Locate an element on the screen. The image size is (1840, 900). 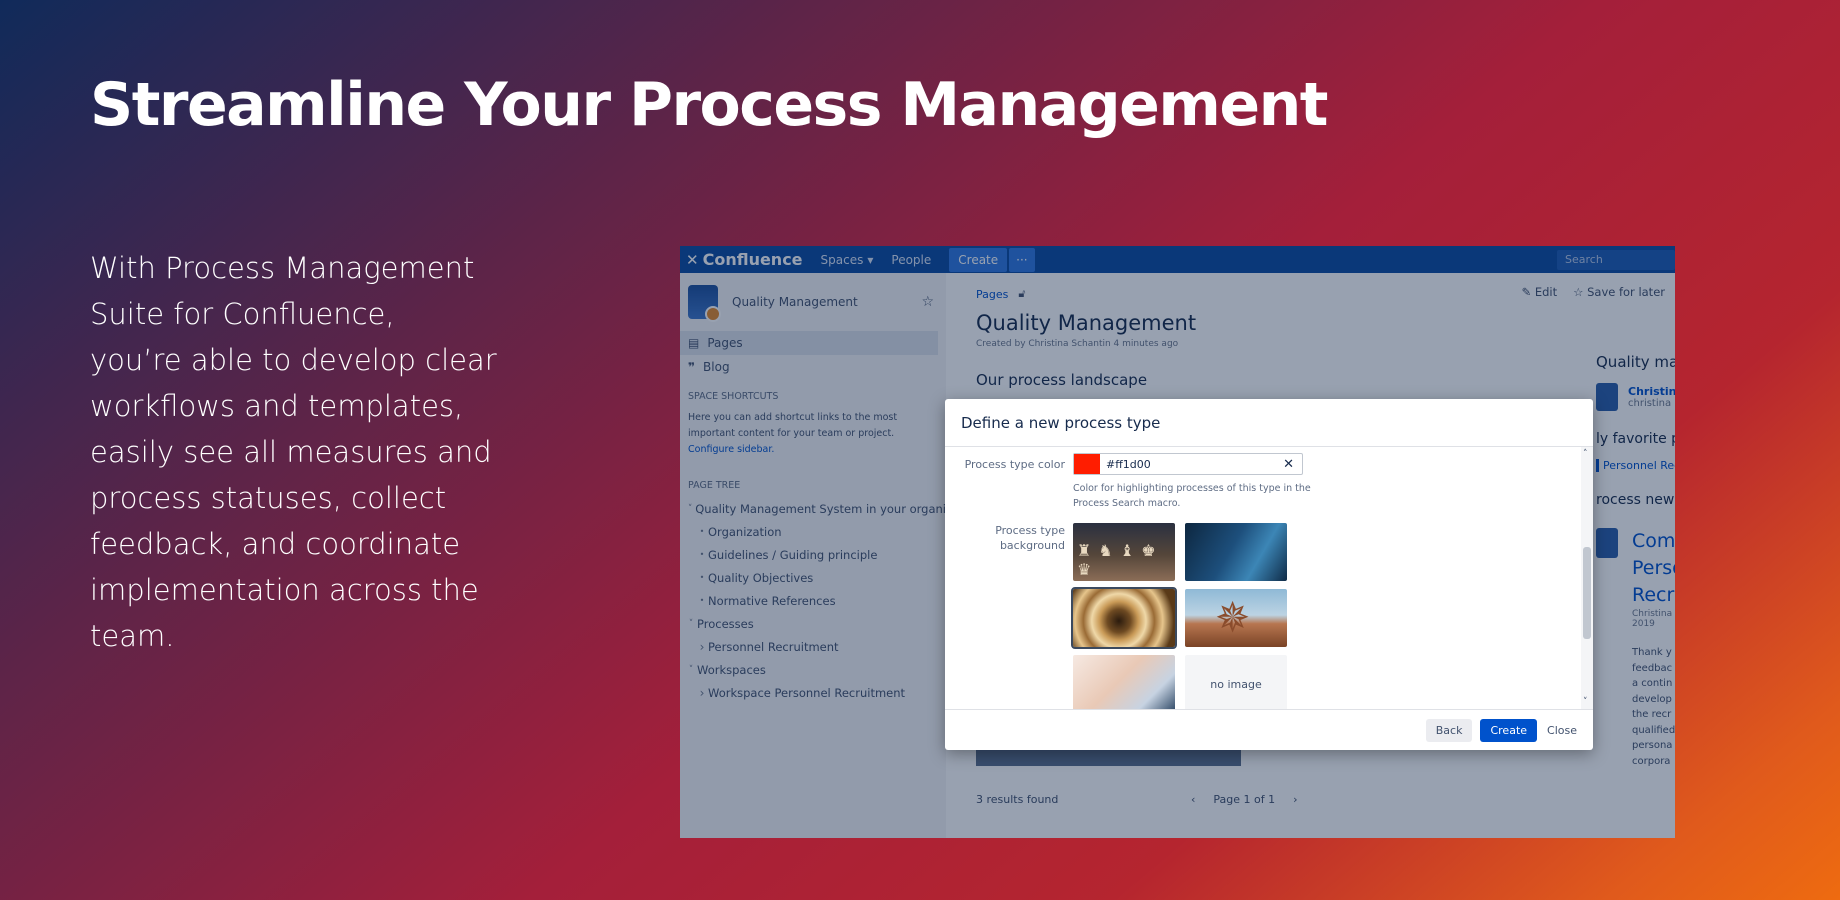
dialog-scrollbar: ˄ ˅ is located at coordinates (1587, 578).